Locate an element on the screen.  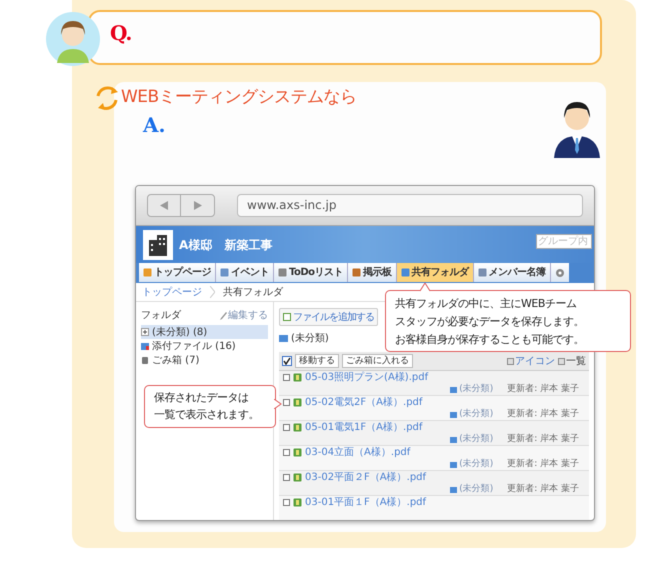
view-option-link: アイコン is located at coordinates (531, 361).